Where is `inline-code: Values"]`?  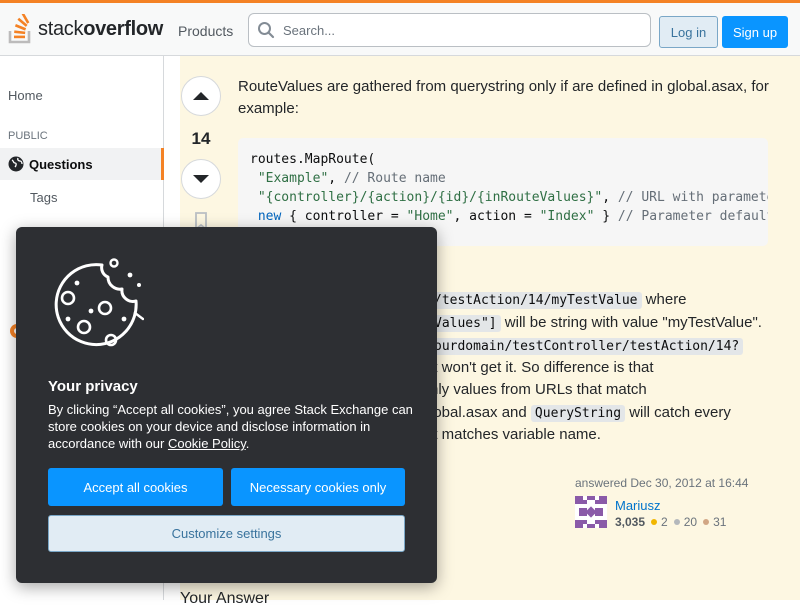 inline-code: Values"] is located at coordinates (465, 323).